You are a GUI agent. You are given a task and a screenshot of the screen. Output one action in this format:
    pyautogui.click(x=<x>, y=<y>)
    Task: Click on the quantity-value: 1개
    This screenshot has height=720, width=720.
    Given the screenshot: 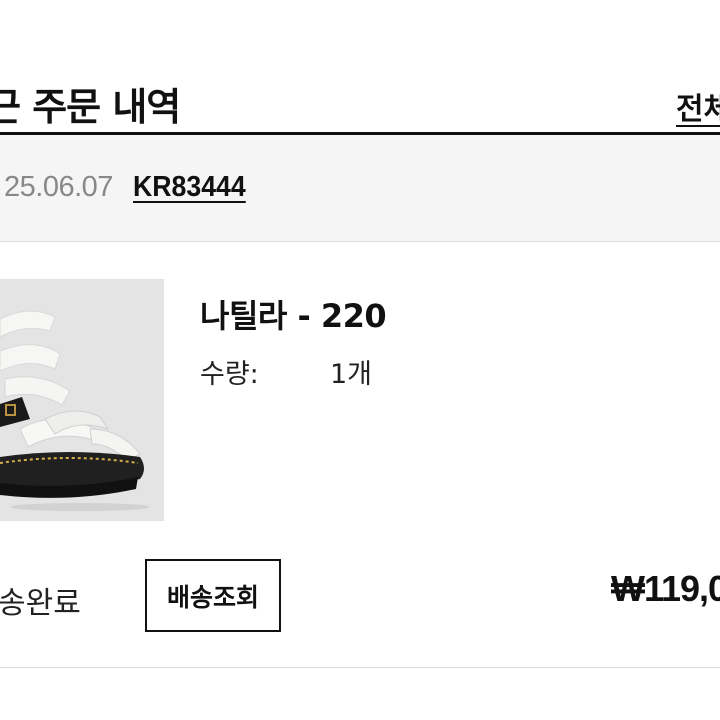 What is the action you would take?
    pyautogui.click(x=351, y=374)
    